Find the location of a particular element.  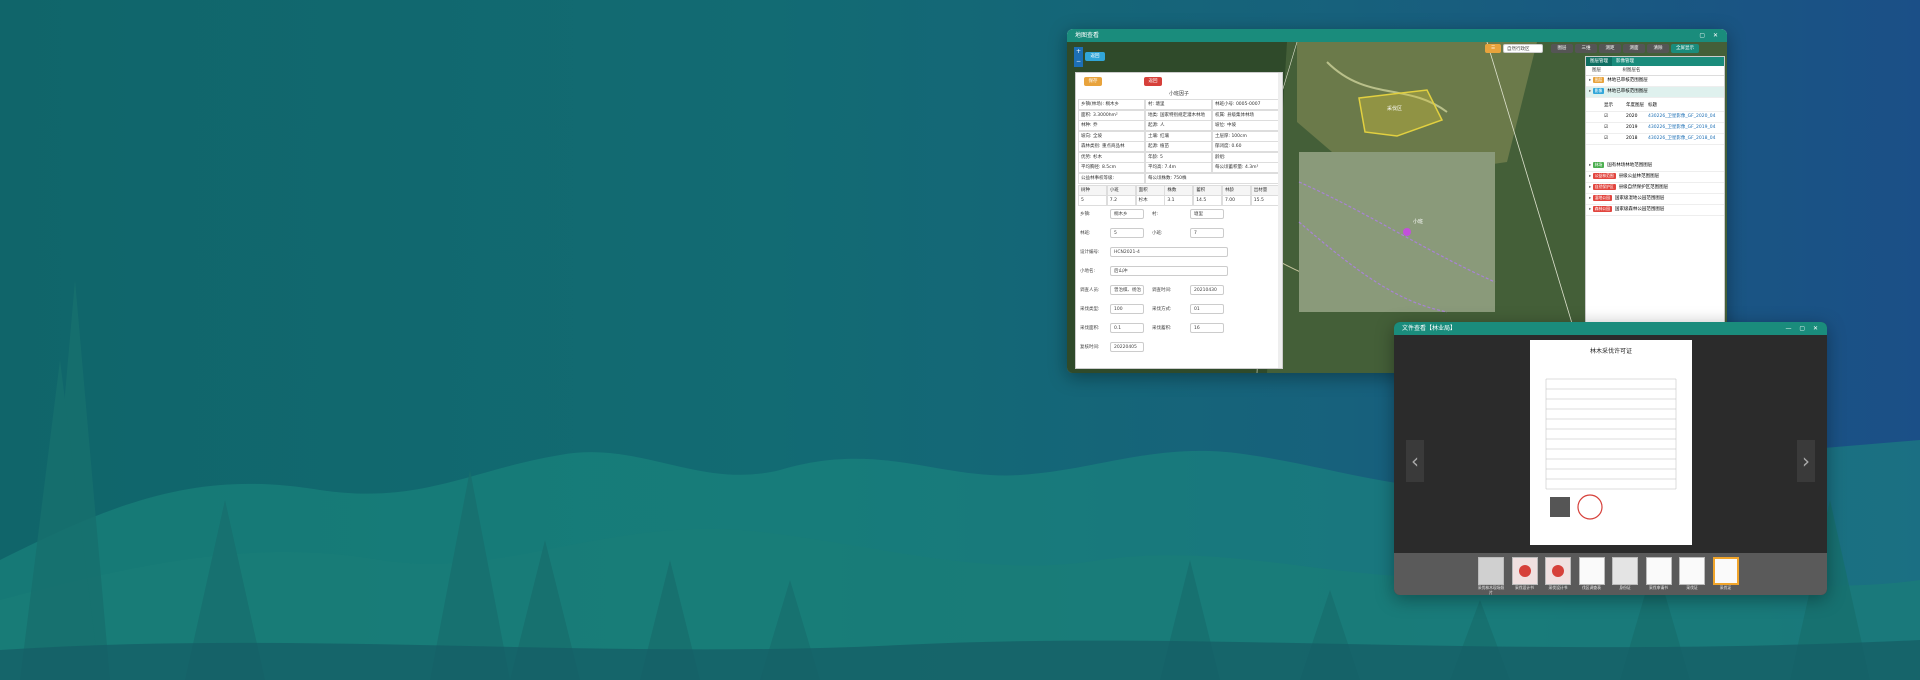

image-title-link: 430226_卫星影像_GF_2018_04 is located at coordinates (1681, 138).